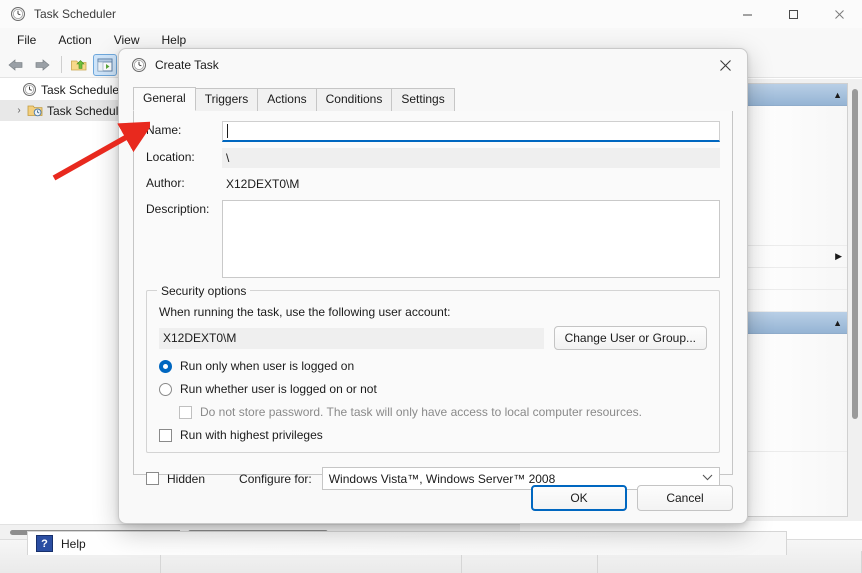  I want to click on description-label: Description:, so click(178, 209).